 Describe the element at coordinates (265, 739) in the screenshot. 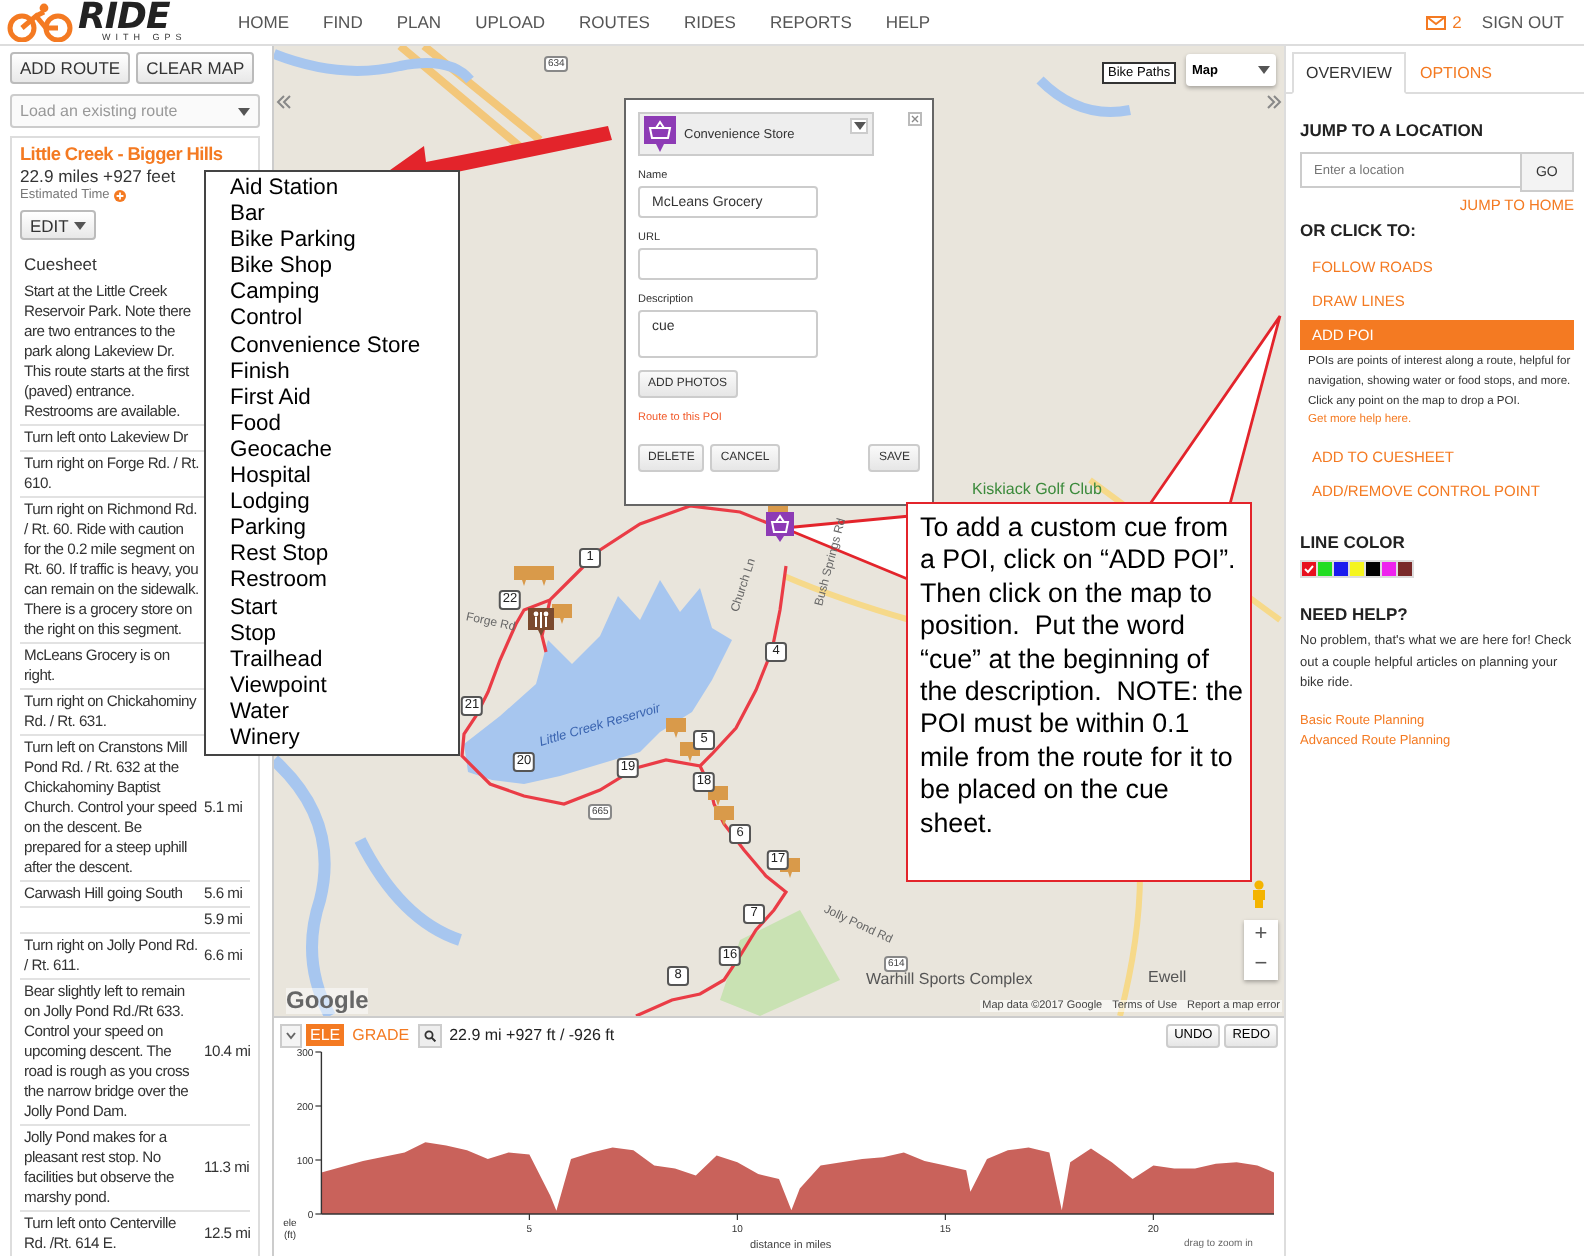

I see `poi-type-option: Winery` at that location.